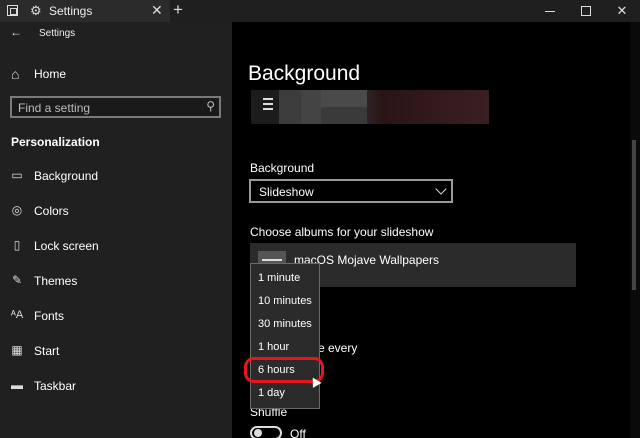 The width and height of the screenshot is (640, 438). Describe the element at coordinates (55, 142) in the screenshot. I see `section-title: Personalization` at that location.